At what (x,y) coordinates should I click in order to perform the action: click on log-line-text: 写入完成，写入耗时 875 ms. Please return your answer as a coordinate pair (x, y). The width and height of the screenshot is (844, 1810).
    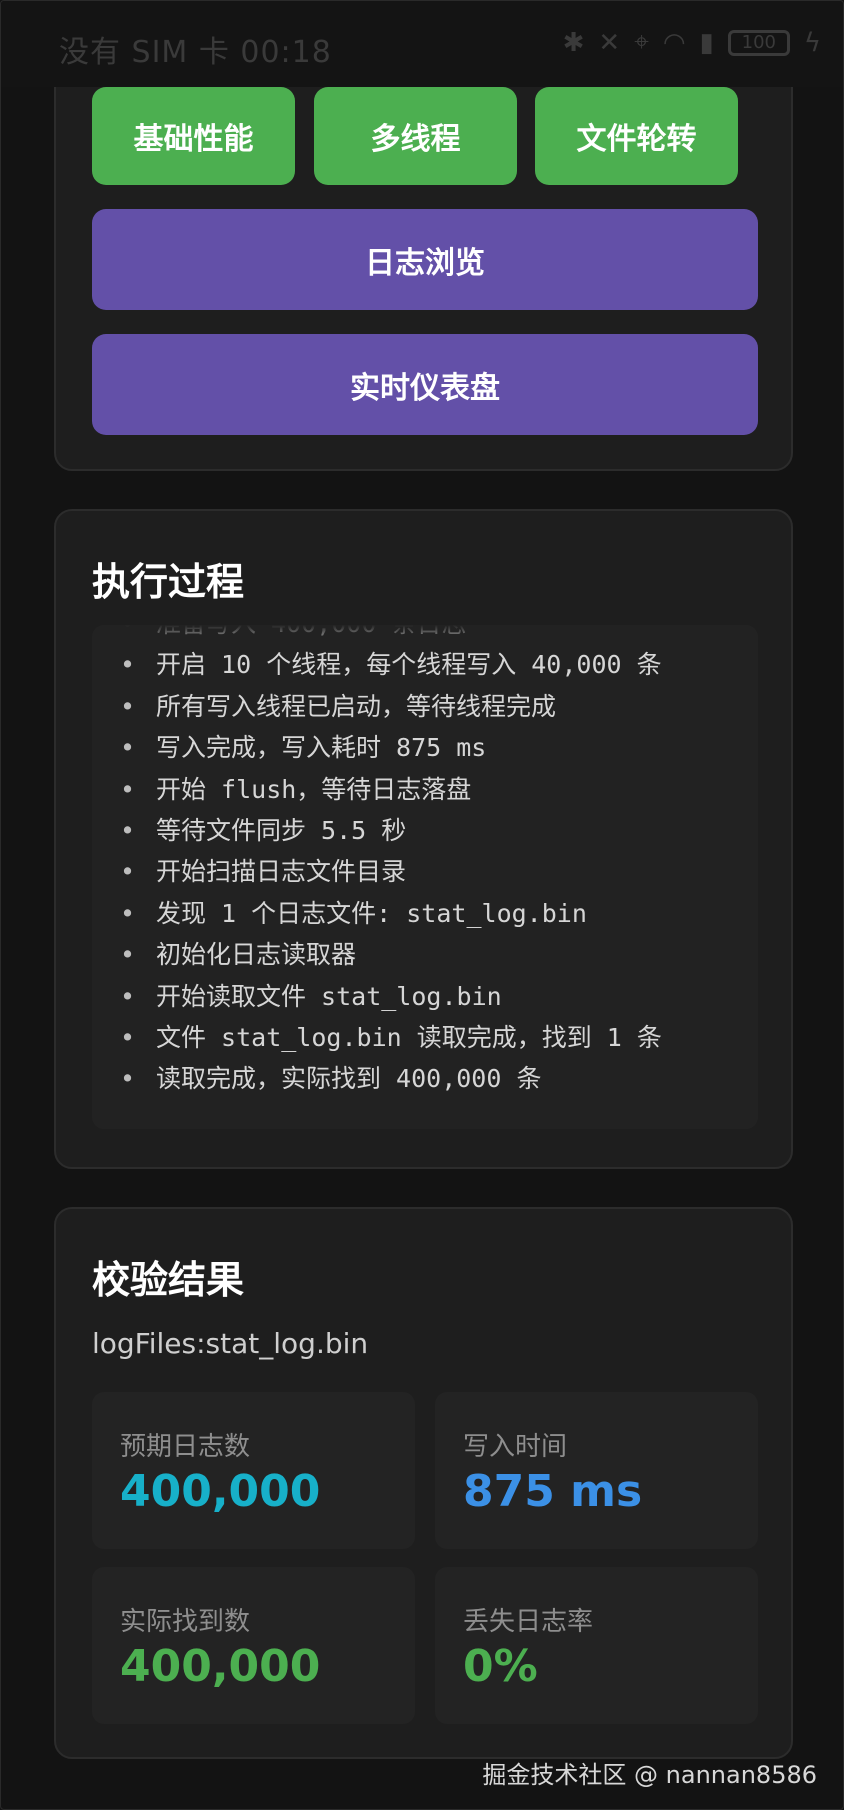
    Looking at the image, I should click on (321, 748).